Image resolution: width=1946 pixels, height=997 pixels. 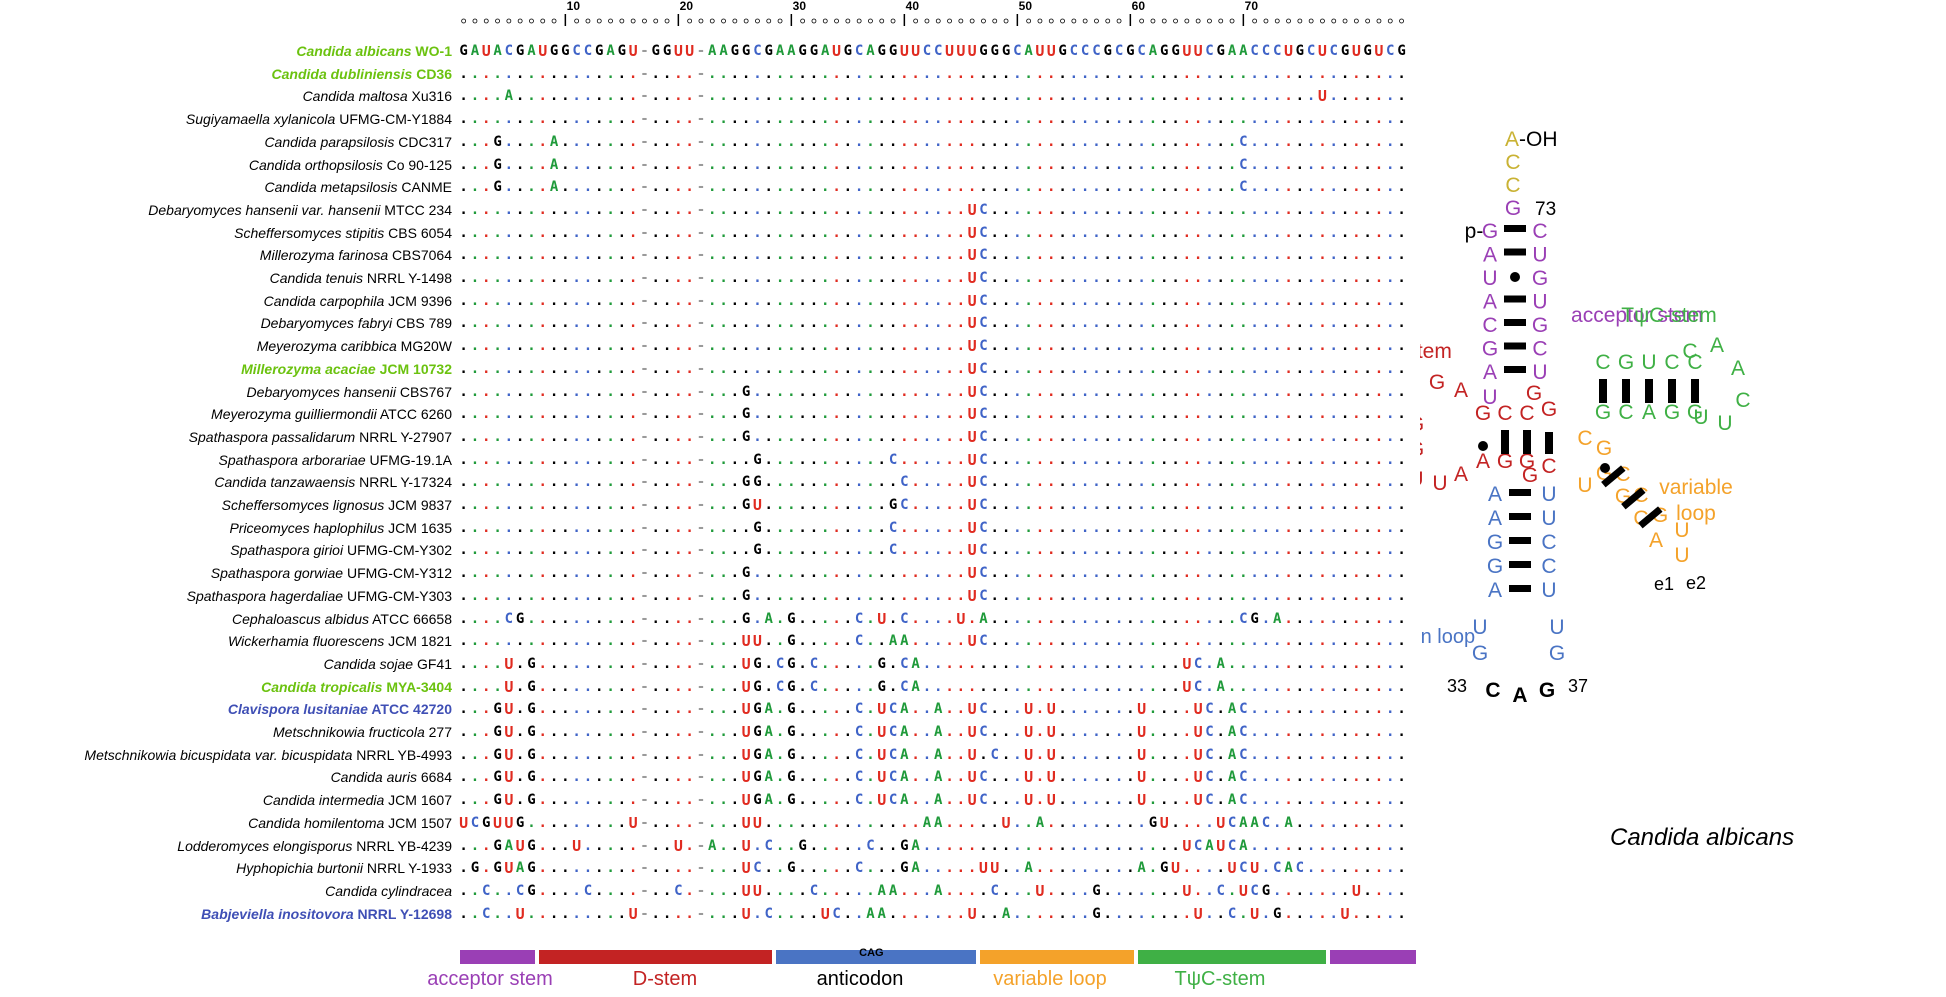 I want to click on species-name: Scheffersomyces lignosus JCM 9837, so click(x=337, y=505).